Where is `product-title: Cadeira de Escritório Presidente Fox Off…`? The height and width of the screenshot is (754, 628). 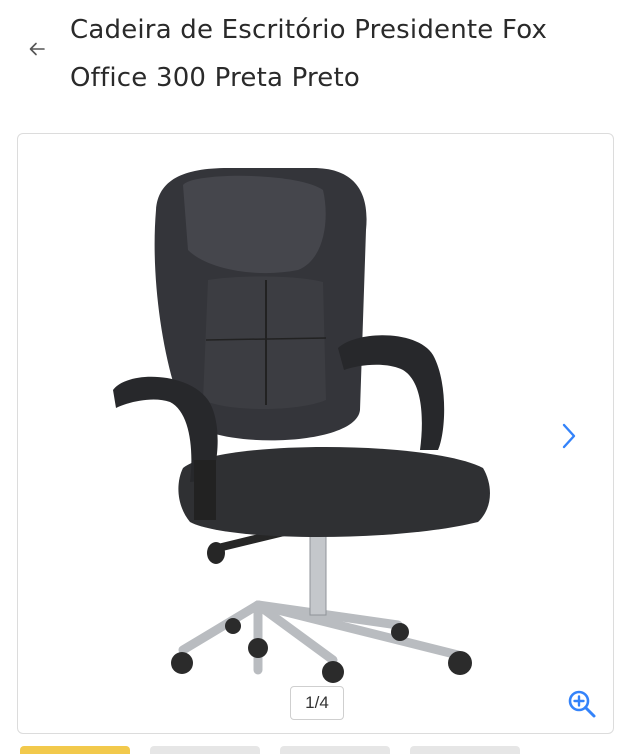
product-title: Cadeira de Escritório Presidente Fox Off… is located at coordinates (309, 54).